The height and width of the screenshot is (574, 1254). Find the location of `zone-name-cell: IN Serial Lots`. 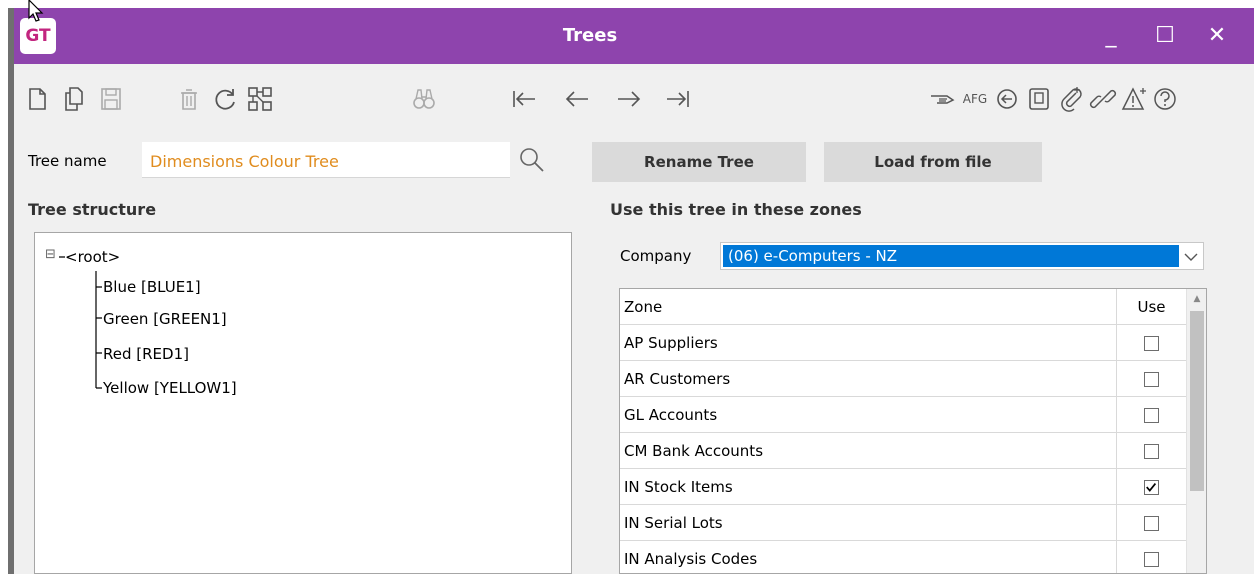

zone-name-cell: IN Serial Lots is located at coordinates (868, 523).